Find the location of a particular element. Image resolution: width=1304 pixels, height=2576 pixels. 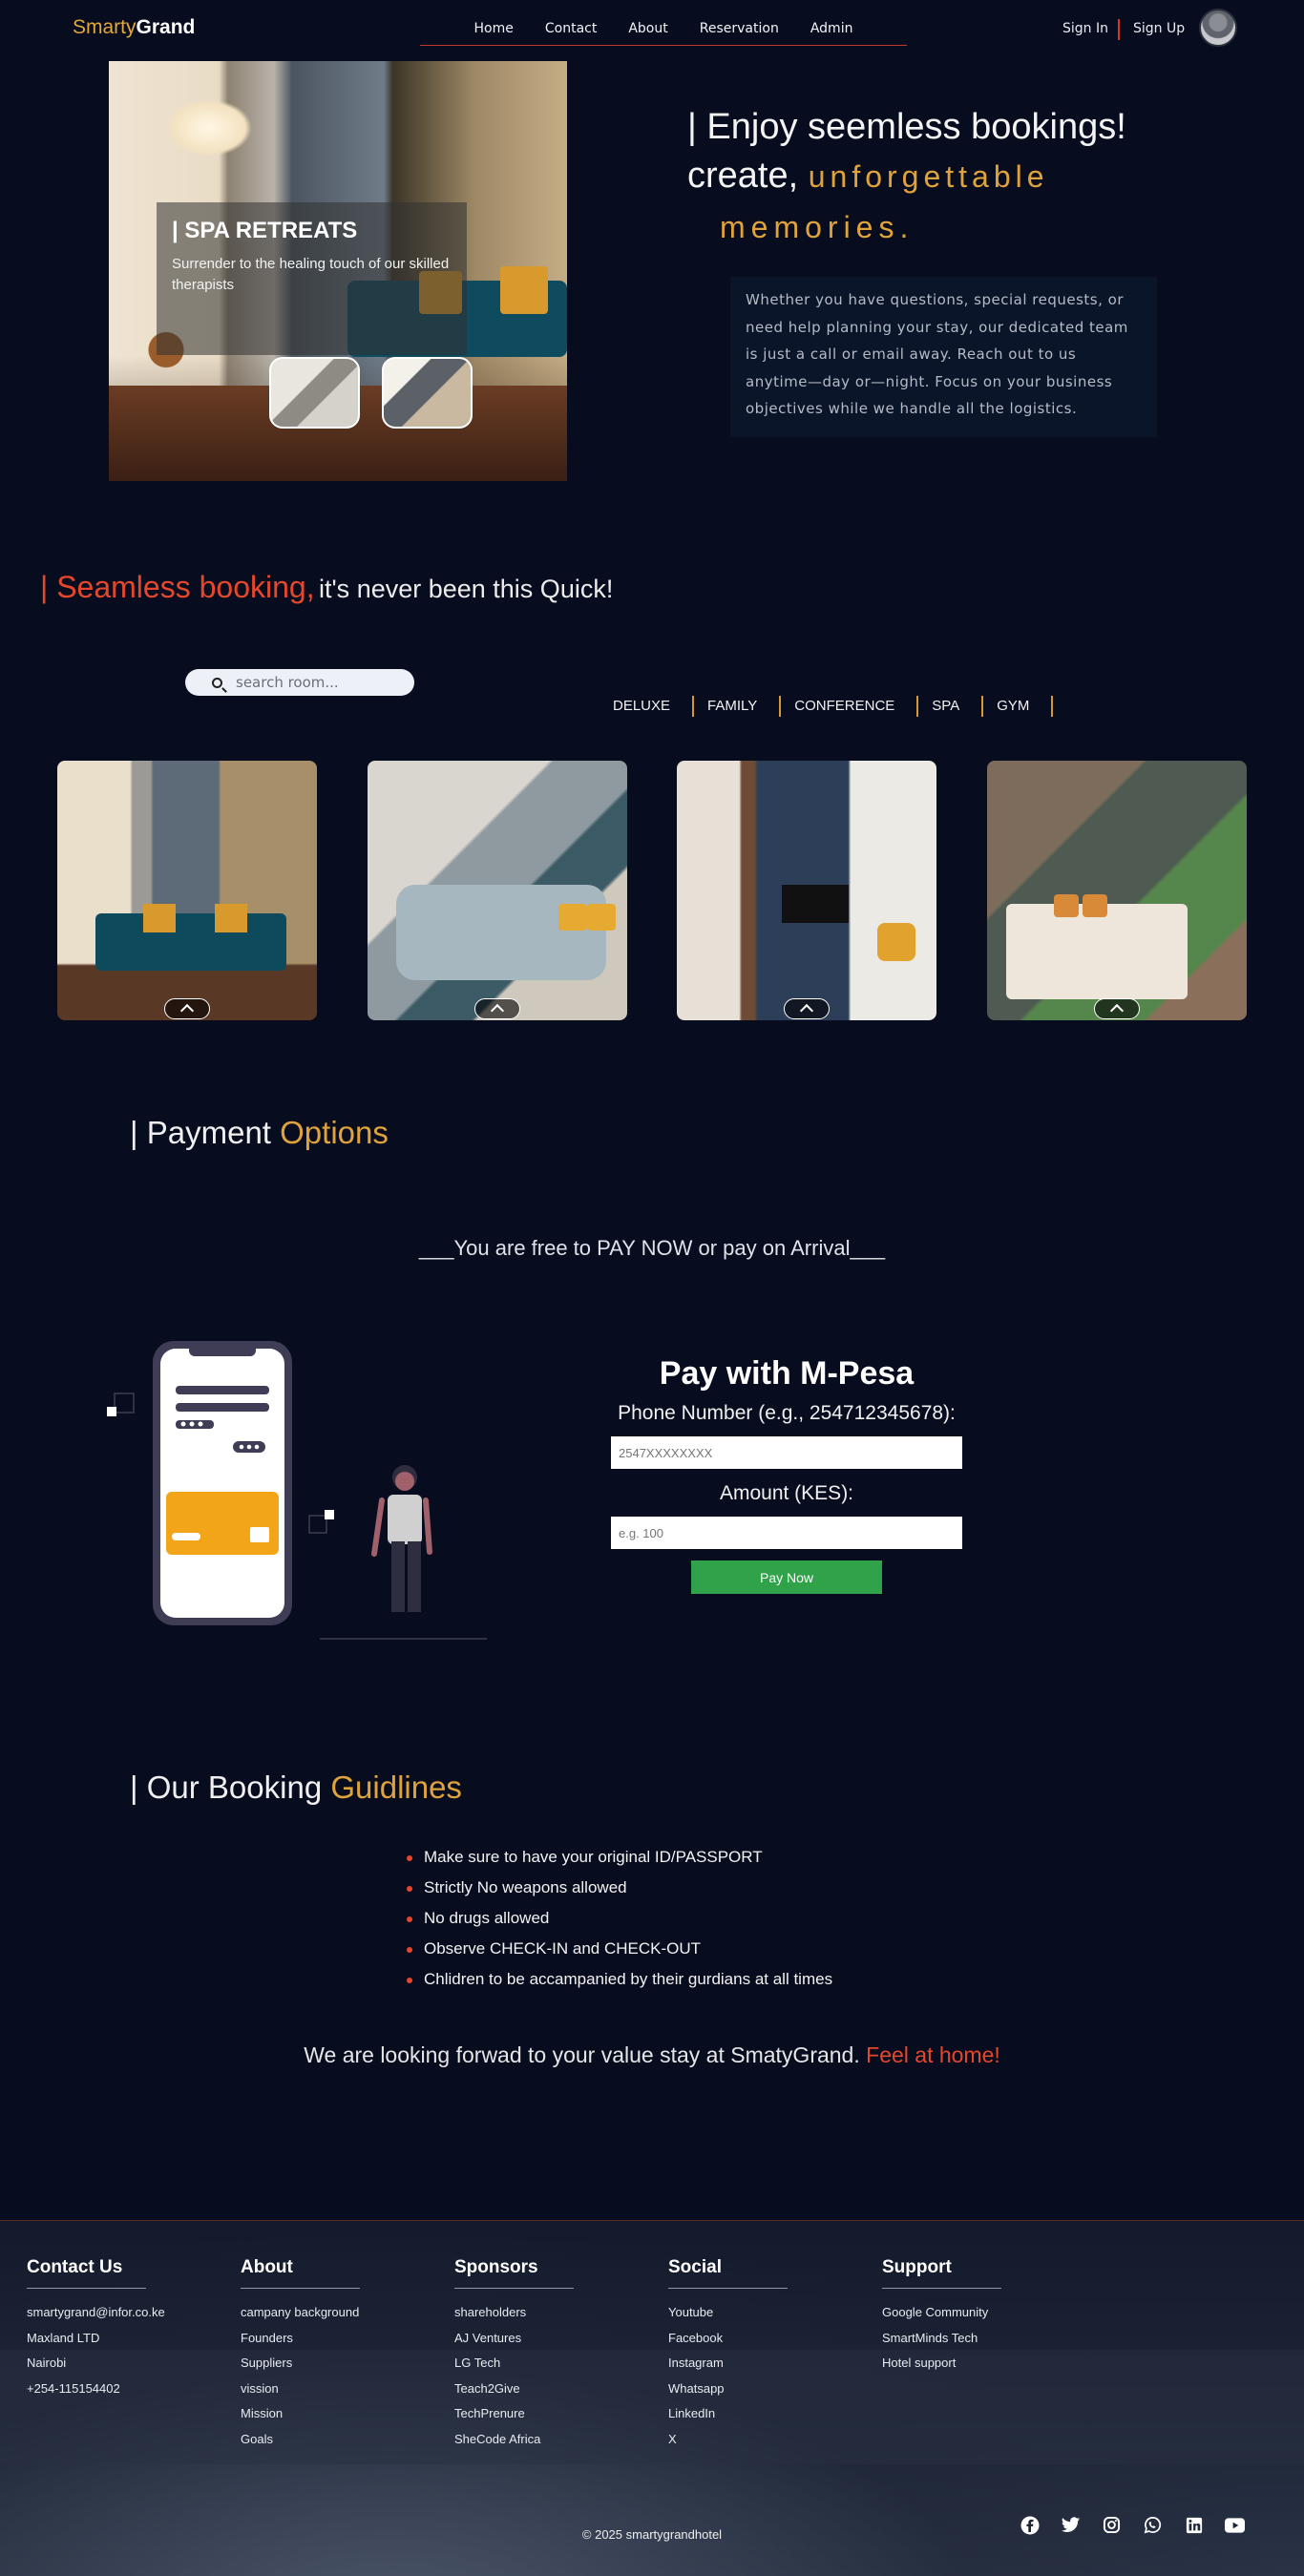

footer-link: LG Tech is located at coordinates (555, 2364).